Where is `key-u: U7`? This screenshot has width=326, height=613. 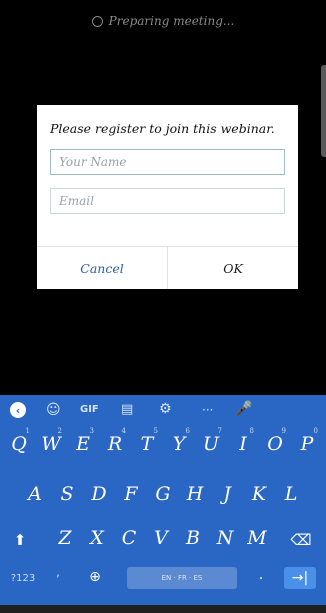
key-u: U7 is located at coordinates (211, 441).